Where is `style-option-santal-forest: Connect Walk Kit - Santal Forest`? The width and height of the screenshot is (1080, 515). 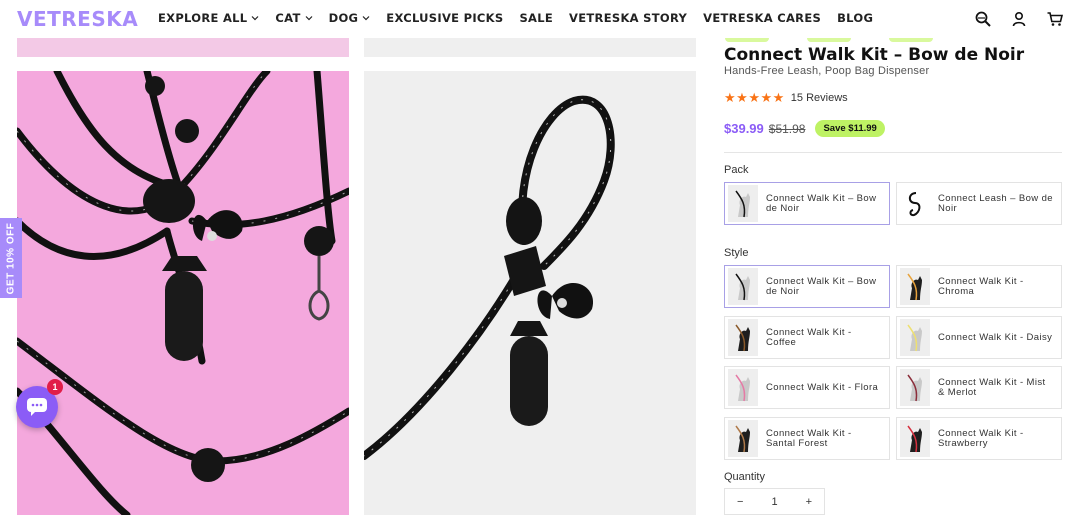
style-option-santal-forest: Connect Walk Kit - Santal Forest is located at coordinates (807, 438).